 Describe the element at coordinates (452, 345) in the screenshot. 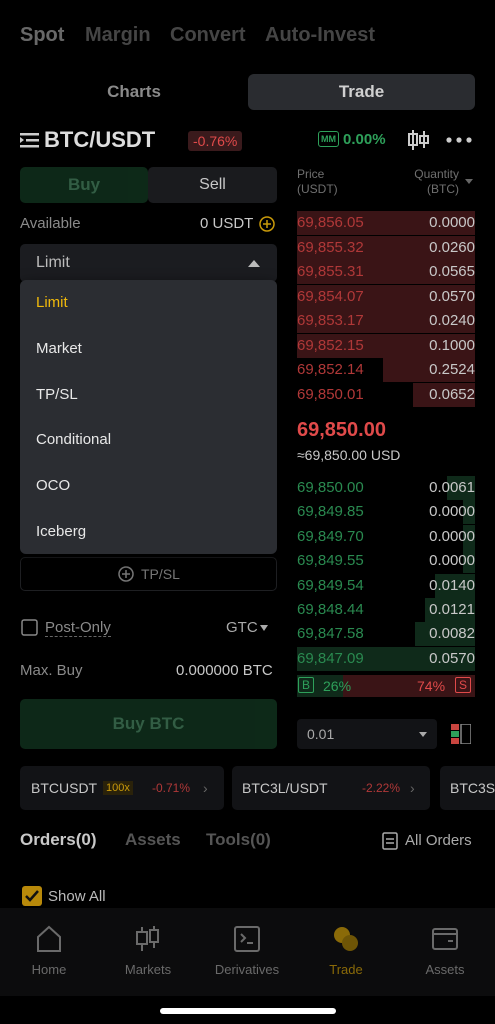

I see `ask-quantity: 0.1000` at that location.